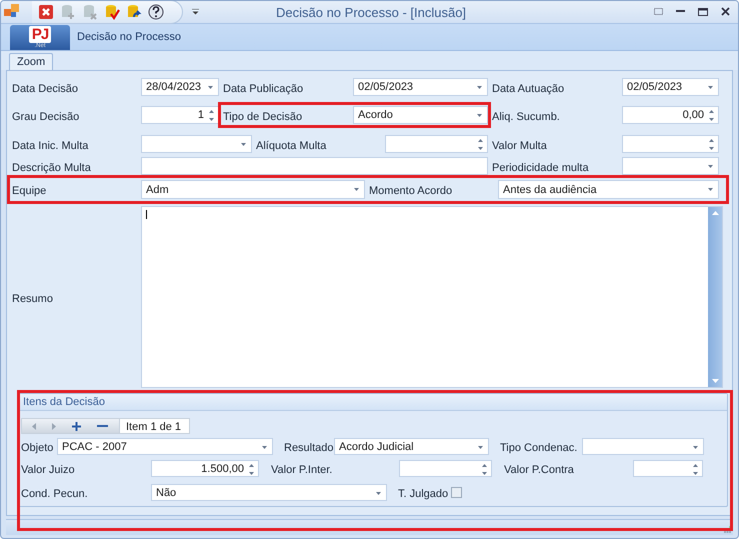 This screenshot has width=739, height=539. Describe the element at coordinates (314, 166) in the screenshot. I see `text-field` at that location.